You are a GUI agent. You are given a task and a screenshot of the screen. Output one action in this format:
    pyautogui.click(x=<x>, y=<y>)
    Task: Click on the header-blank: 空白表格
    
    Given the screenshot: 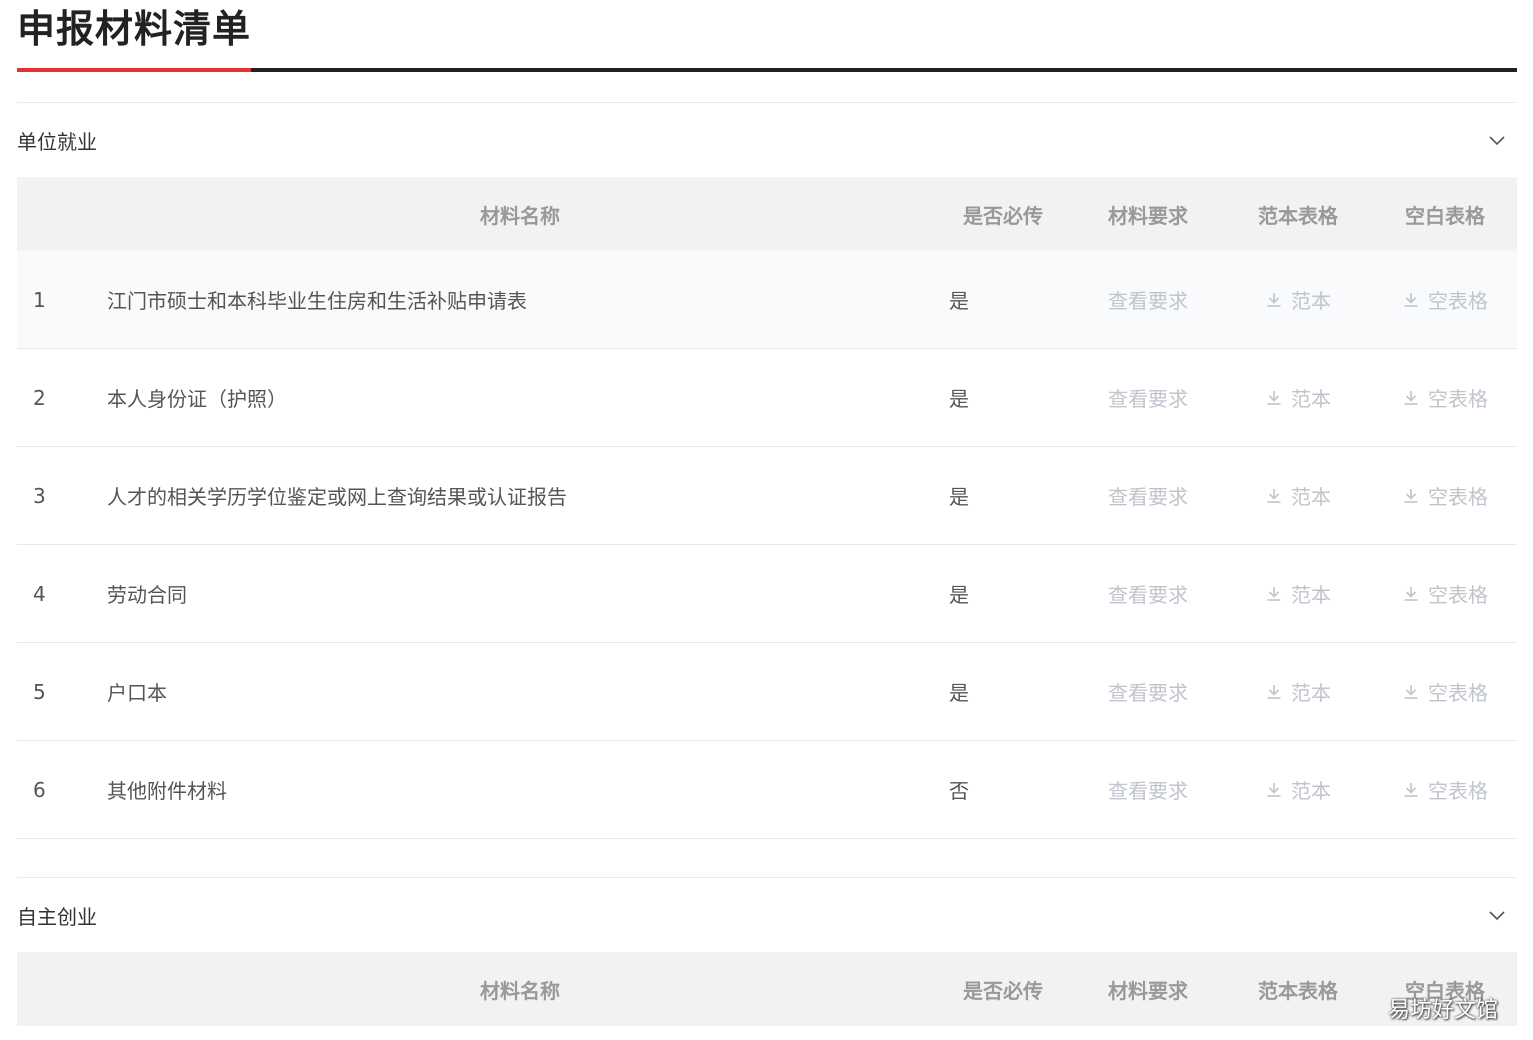 What is the action you would take?
    pyautogui.click(x=1445, y=215)
    